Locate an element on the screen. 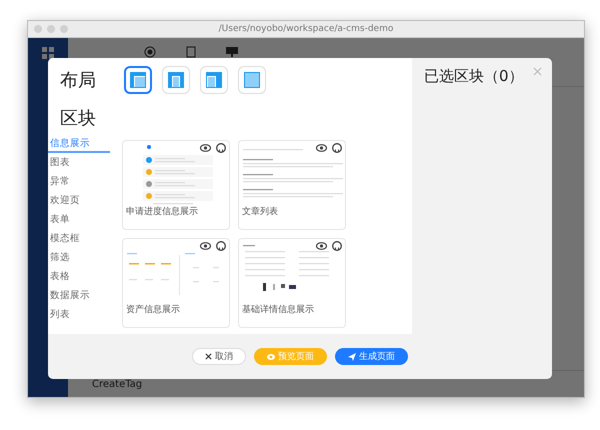 The height and width of the screenshot is (430, 600). block-name: 基础详情信息展示 is located at coordinates (278, 310).